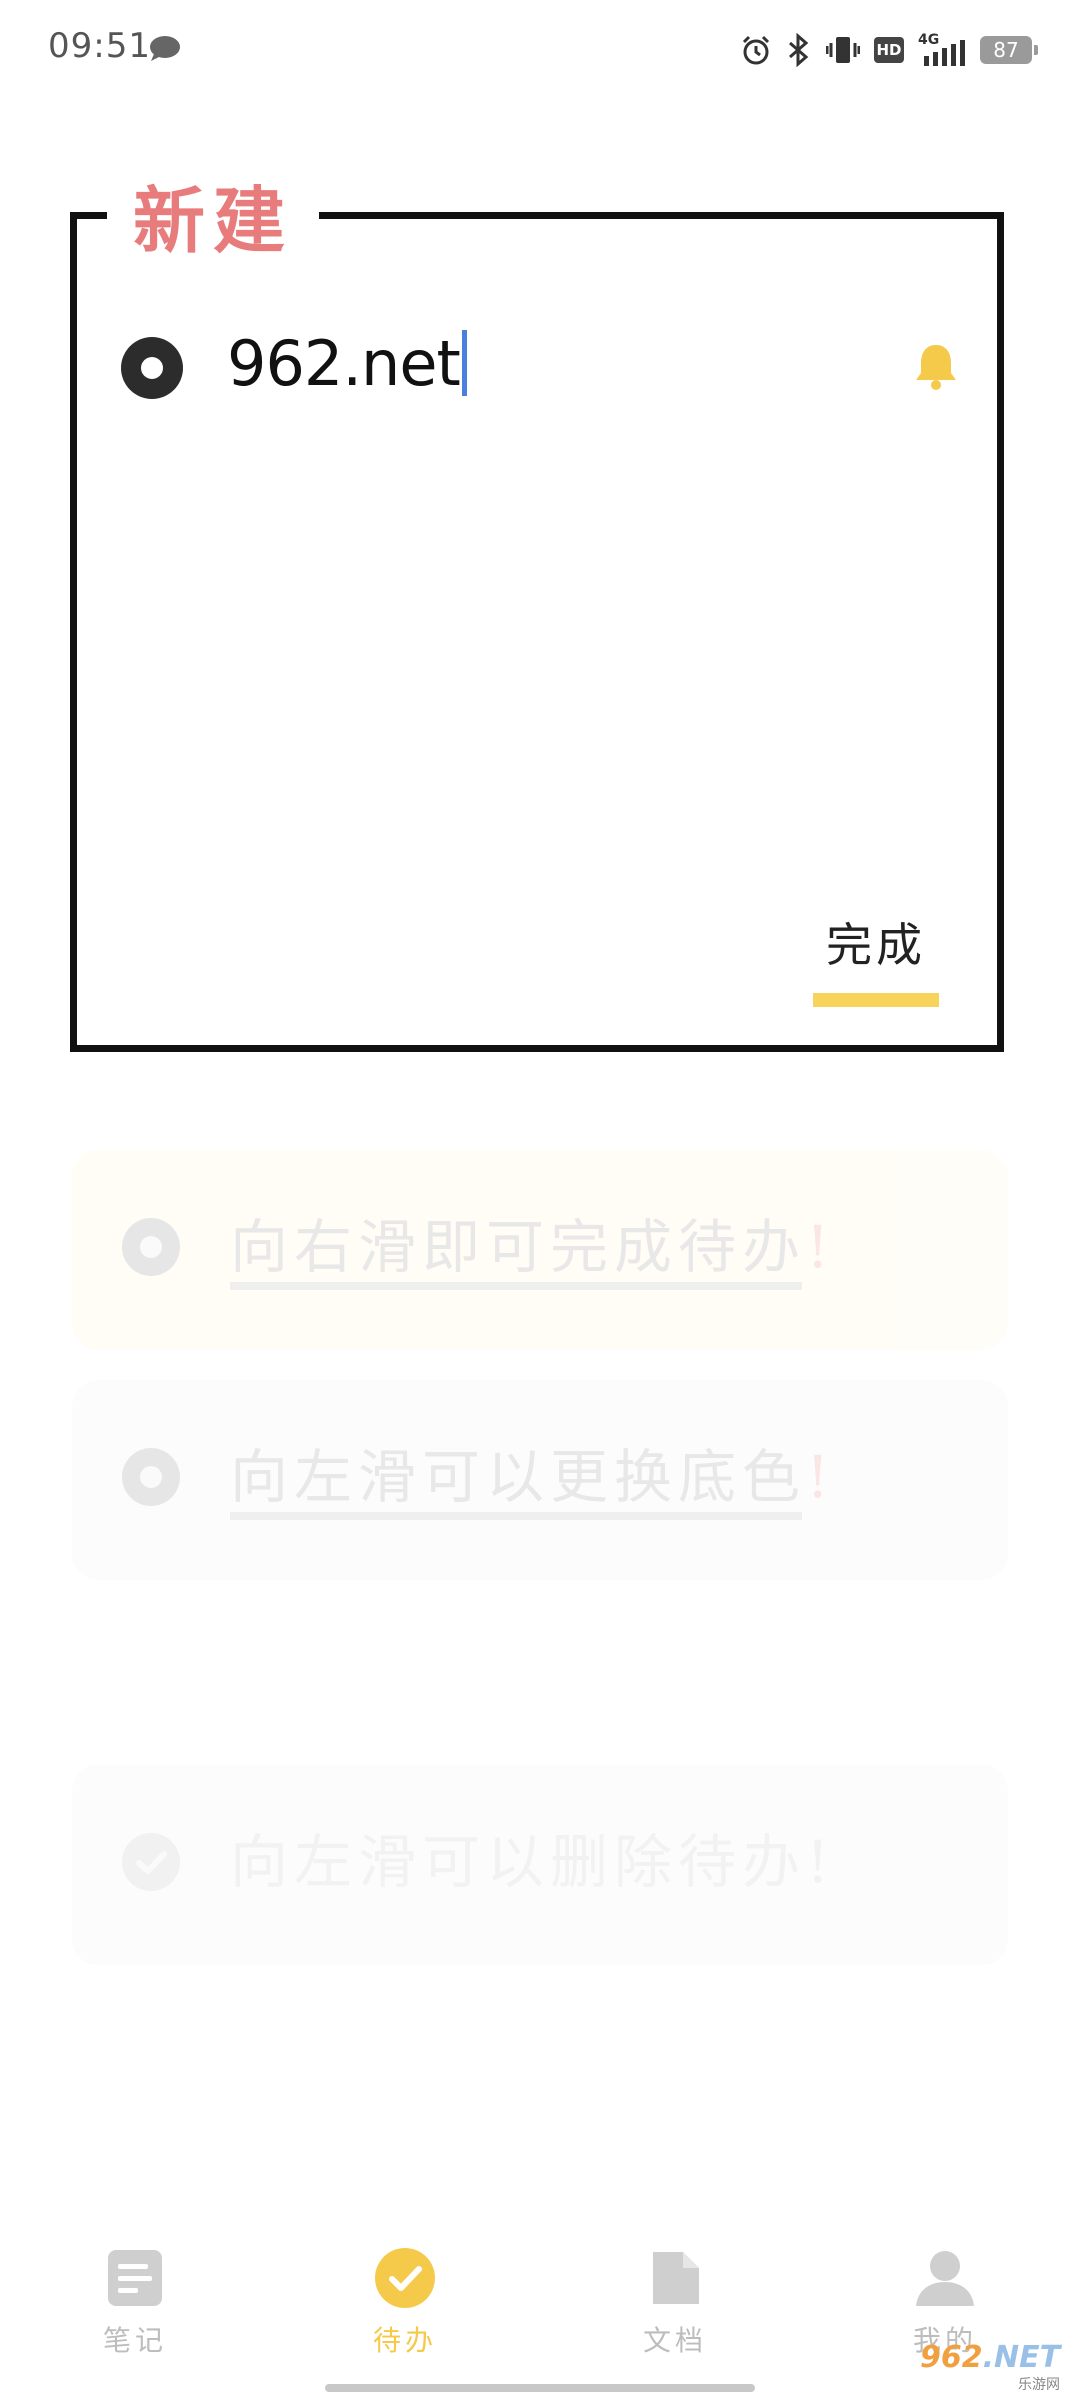 The width and height of the screenshot is (1080, 2400). Describe the element at coordinates (165, 48) in the screenshot. I see `chat-bubble-icon` at that location.